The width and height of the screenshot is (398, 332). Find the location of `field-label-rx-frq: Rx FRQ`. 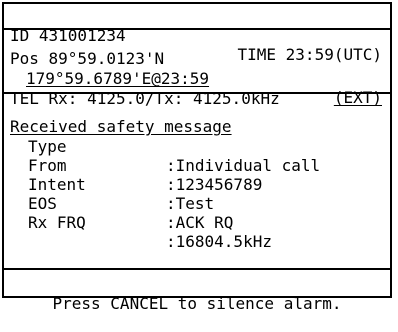

field-label-rx-frq: Rx FRQ is located at coordinates (57, 222).